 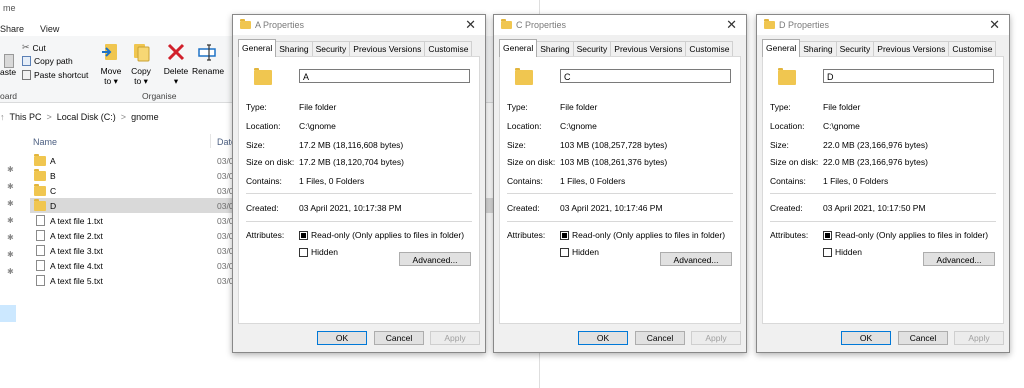 What do you see at coordinates (76, 220) in the screenshot?
I see `file-name: A text file 1.txt` at bounding box center [76, 220].